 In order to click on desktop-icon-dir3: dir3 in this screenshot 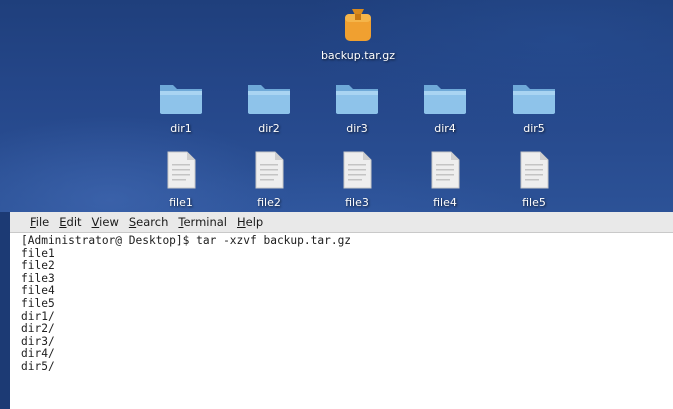, I will do `click(357, 107)`.